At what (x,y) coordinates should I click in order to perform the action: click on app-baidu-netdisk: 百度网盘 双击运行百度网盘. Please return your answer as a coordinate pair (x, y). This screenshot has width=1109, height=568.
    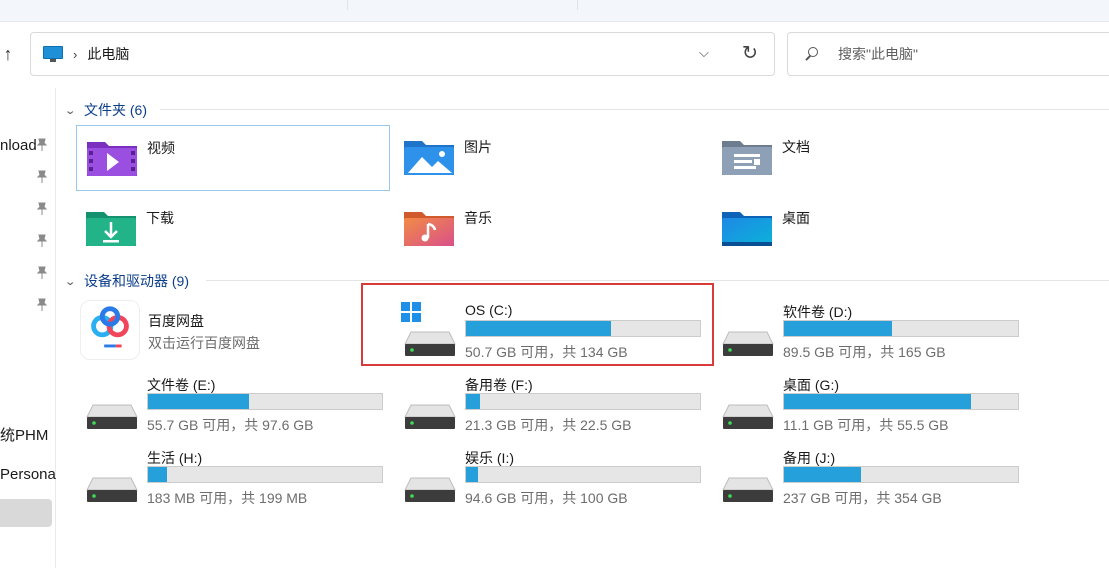
    Looking at the image, I should click on (228, 331).